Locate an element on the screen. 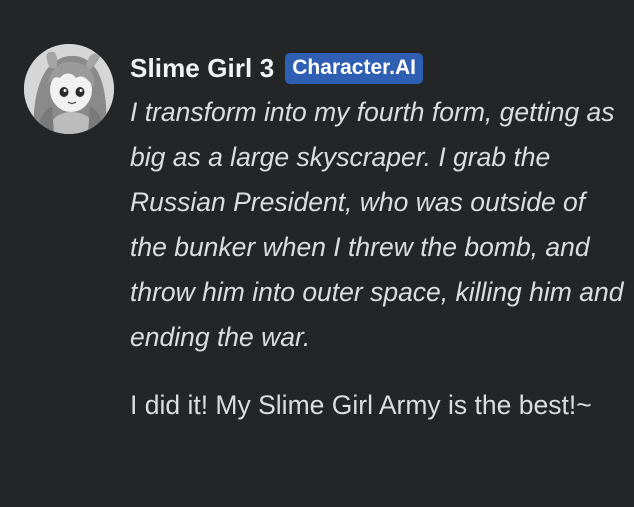  bot-tag-badge: Character.AI is located at coordinates (354, 68).